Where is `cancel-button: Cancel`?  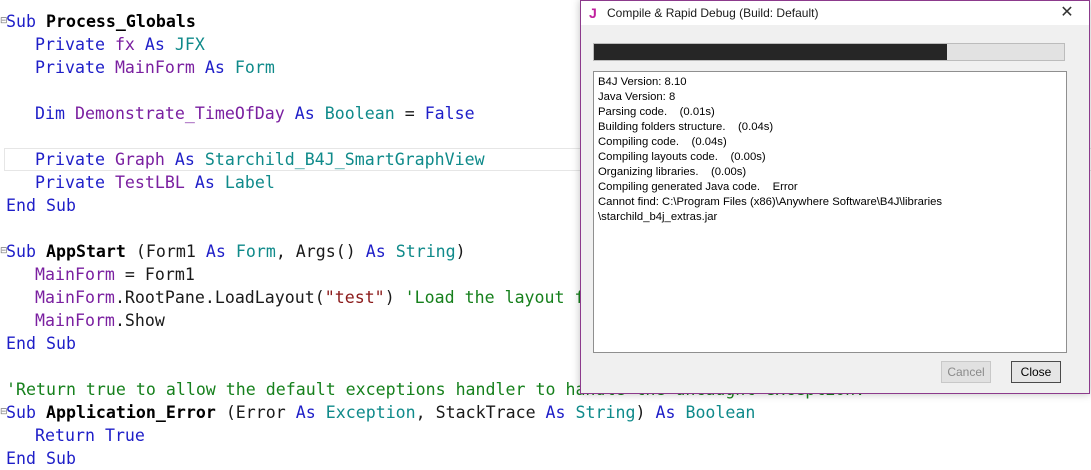
cancel-button: Cancel is located at coordinates (966, 372).